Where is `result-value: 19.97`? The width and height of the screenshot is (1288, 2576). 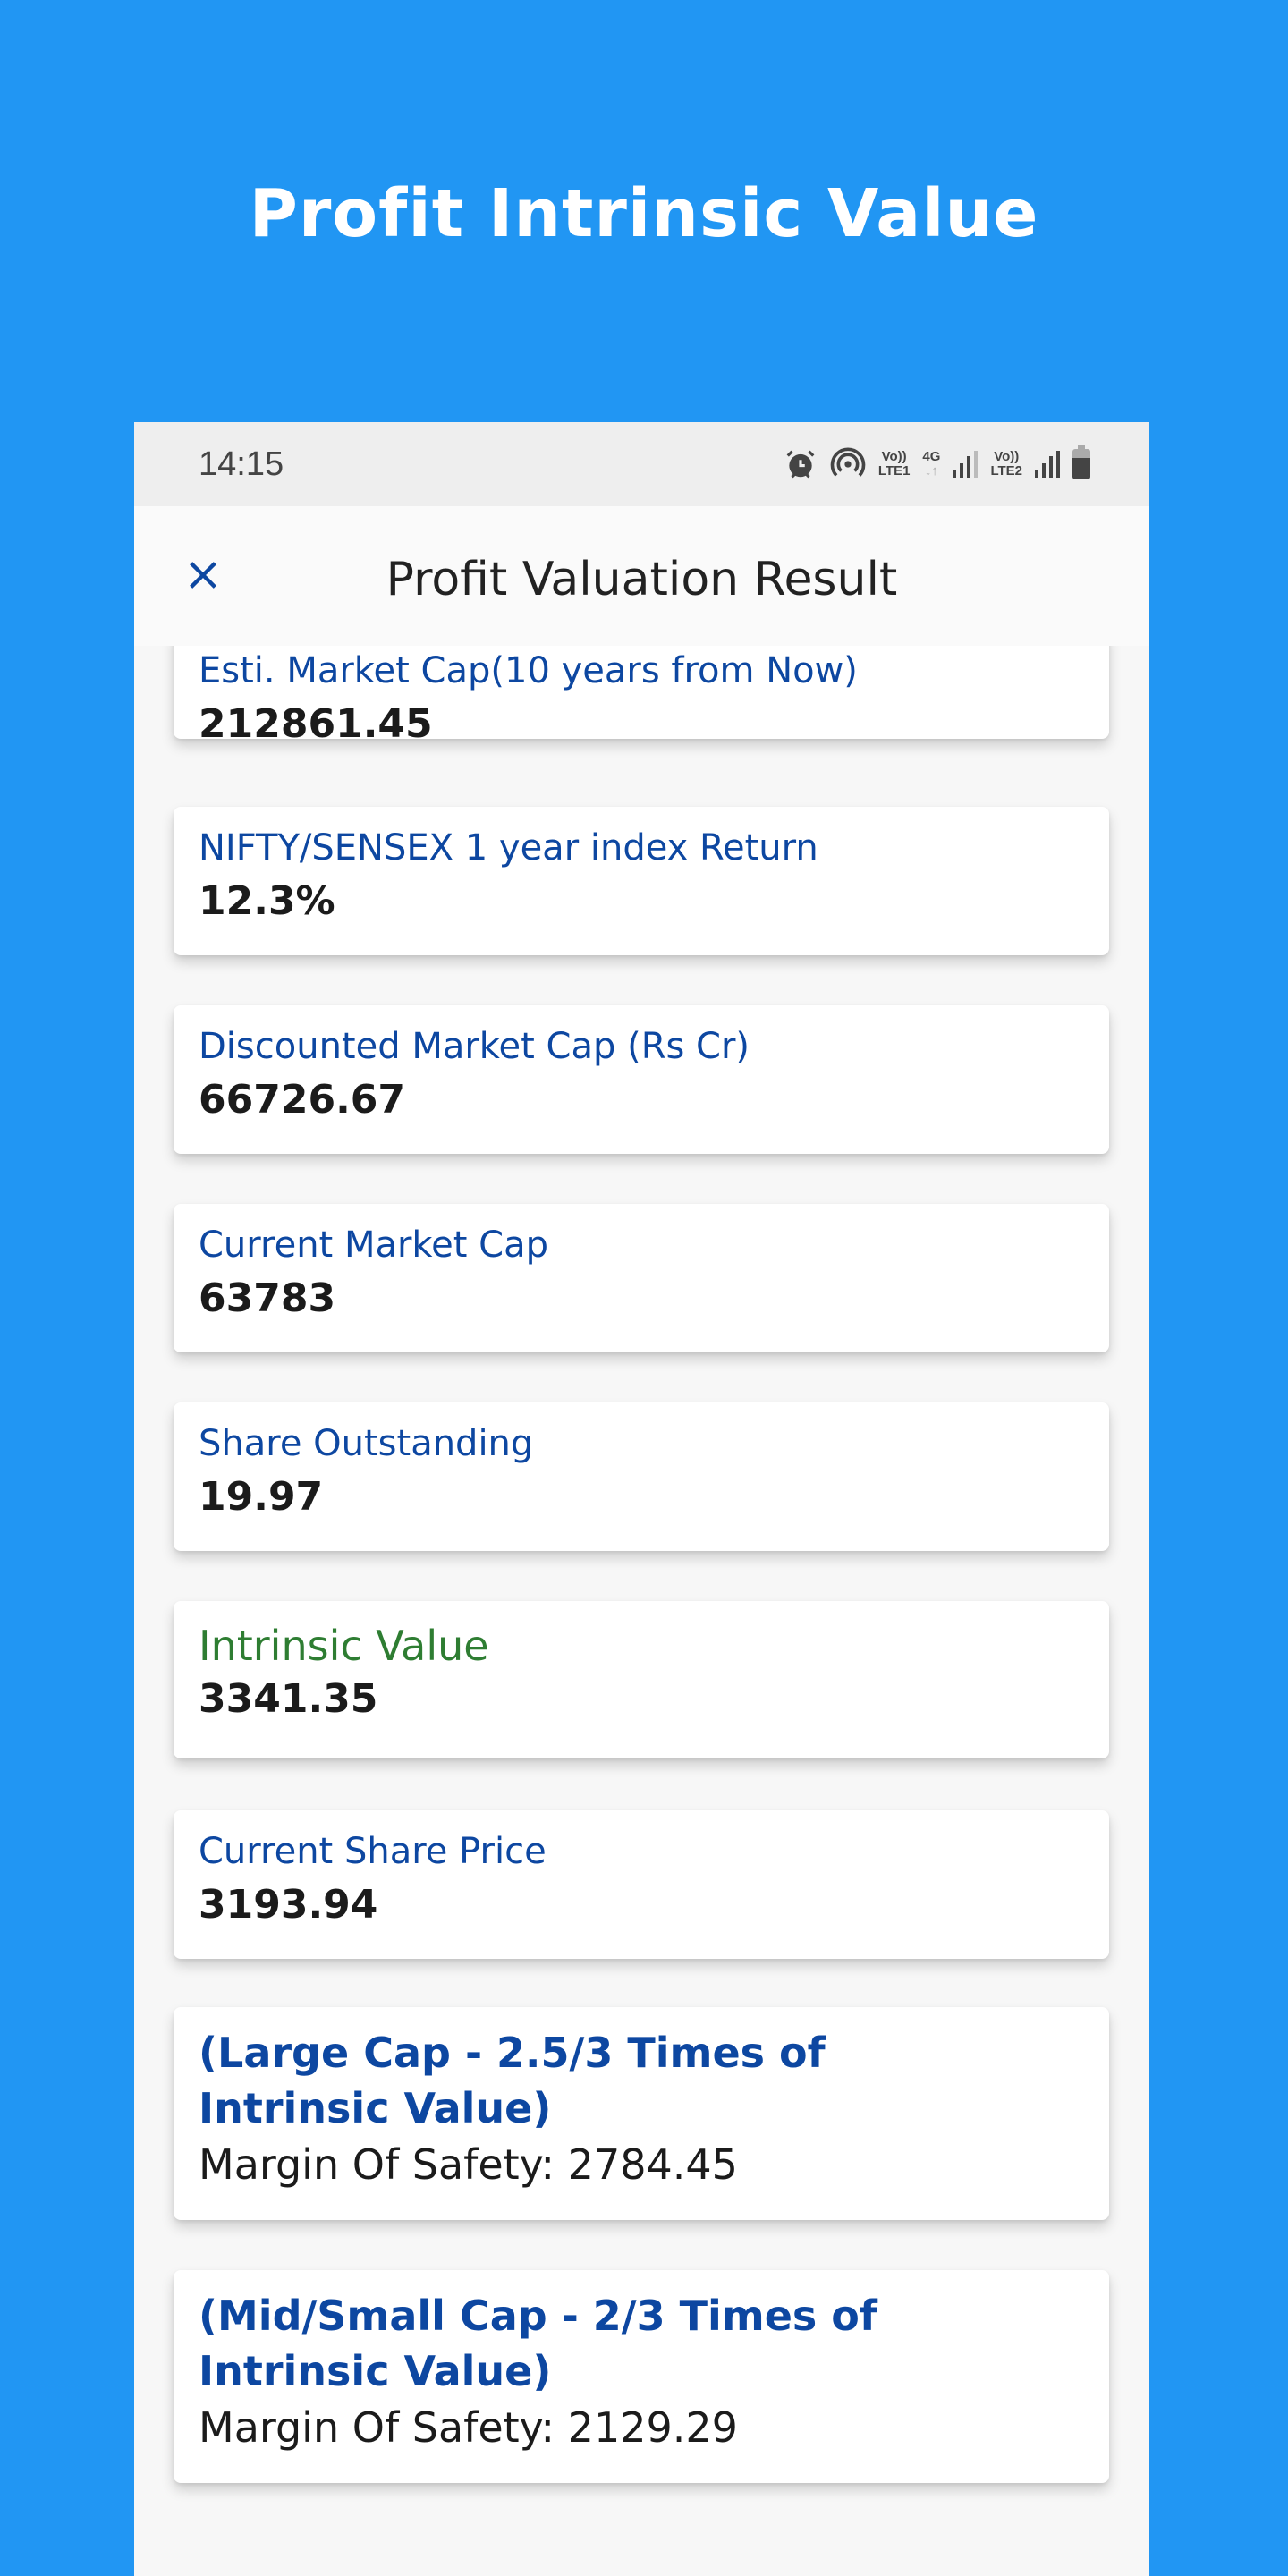 result-value: 19.97 is located at coordinates (261, 1497).